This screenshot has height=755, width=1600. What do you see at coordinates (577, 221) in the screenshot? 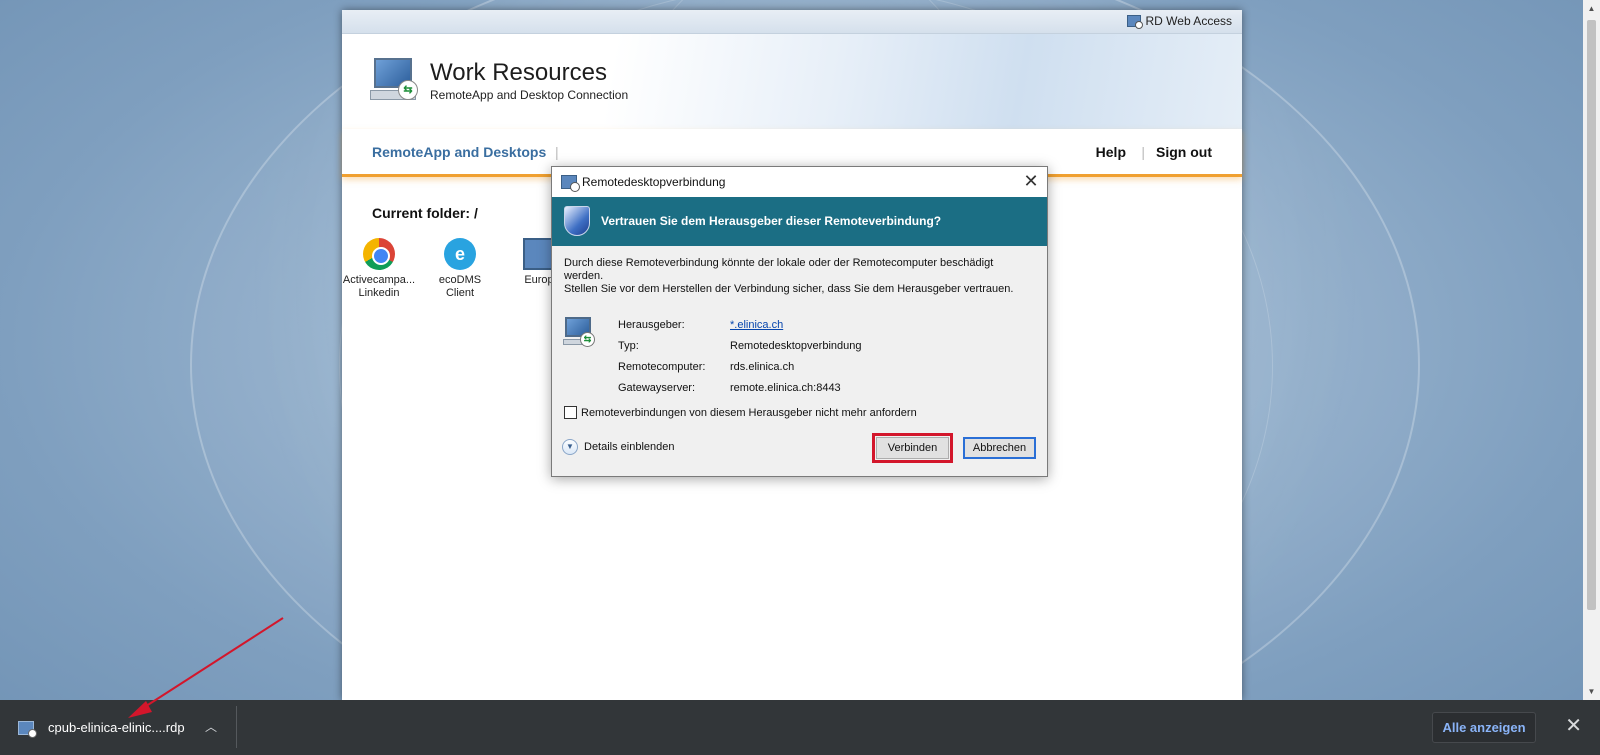
I see `shield-icon` at bounding box center [577, 221].